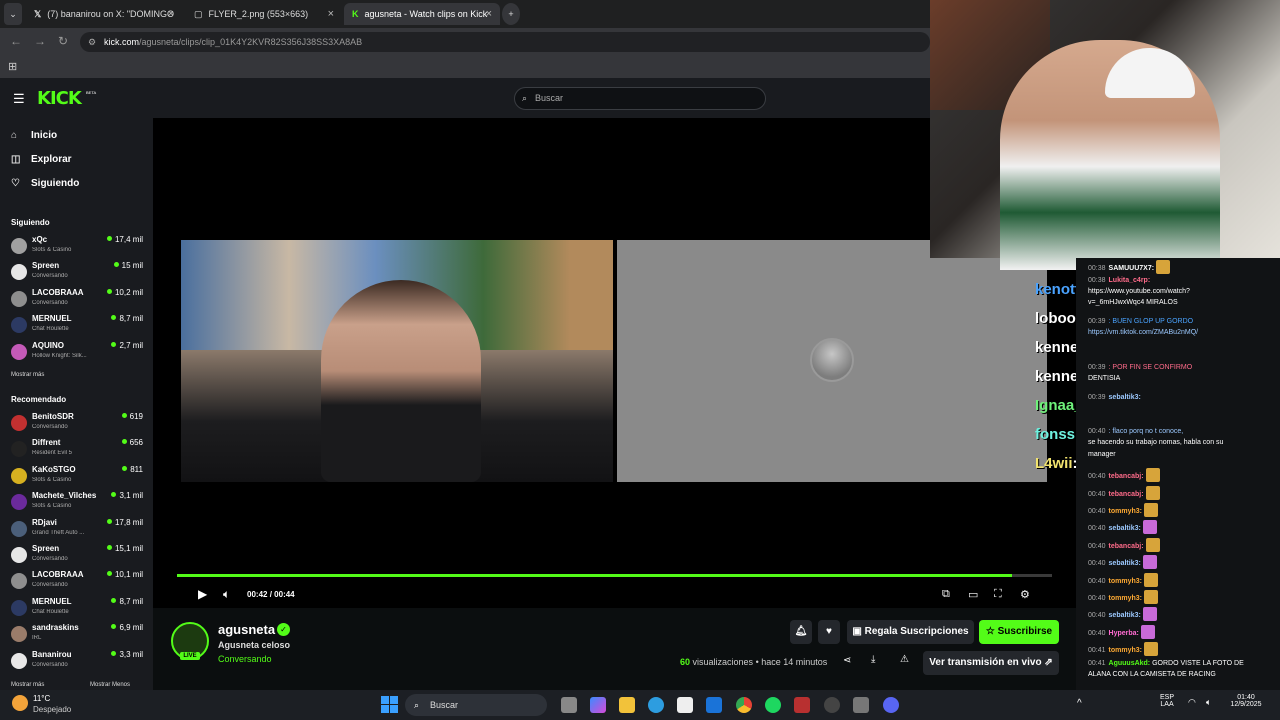 The image size is (1280, 720). Describe the element at coordinates (50, 329) in the screenshot. I see `channel-category: Chat Roulette` at that location.